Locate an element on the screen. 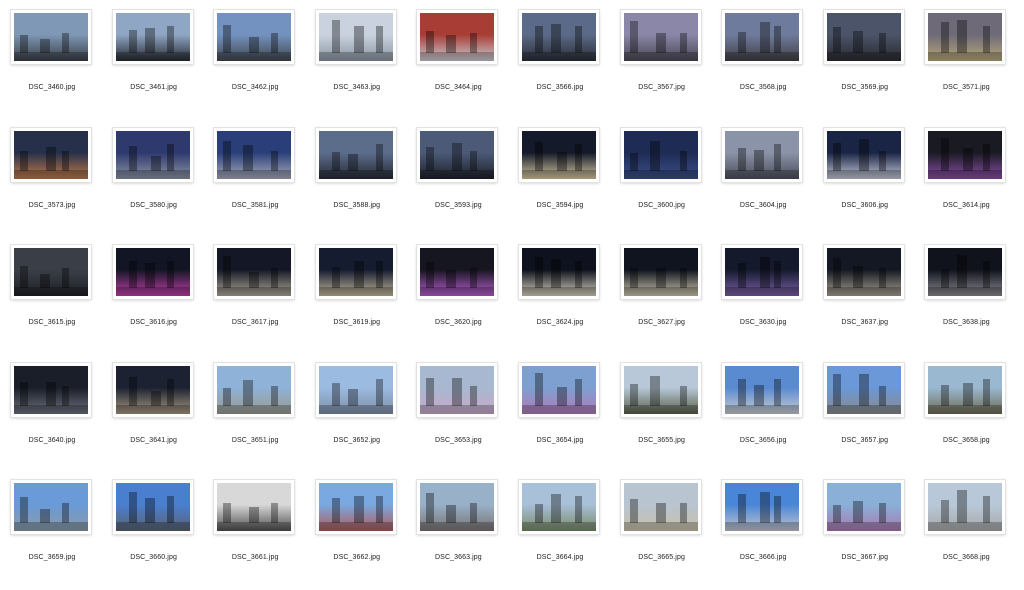  file-name-label: DSC_3652.jpg is located at coordinates (357, 440).